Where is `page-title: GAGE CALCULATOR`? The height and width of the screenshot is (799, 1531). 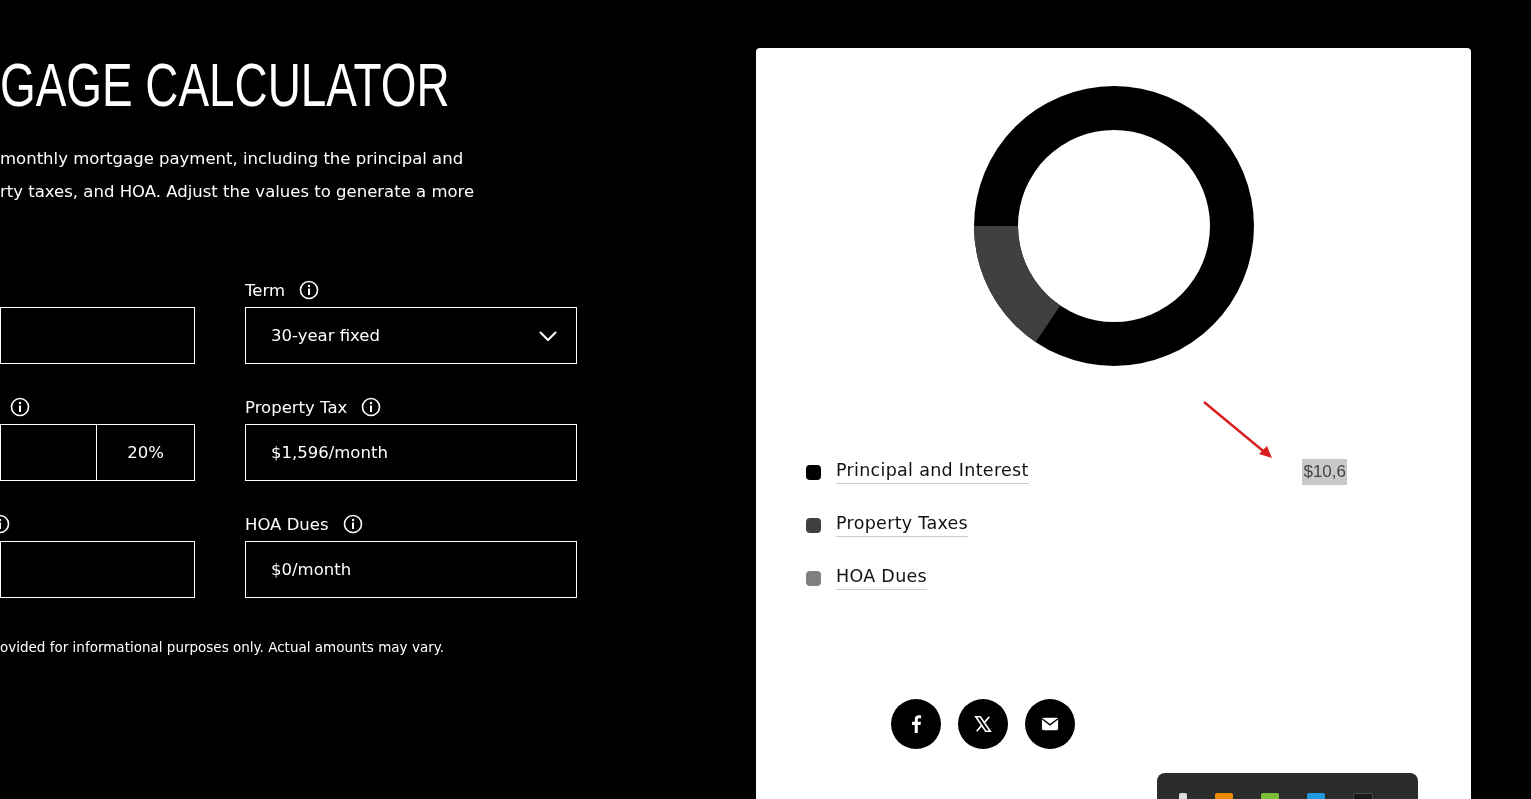
page-title: GAGE CALCULATOR is located at coordinates (225, 85).